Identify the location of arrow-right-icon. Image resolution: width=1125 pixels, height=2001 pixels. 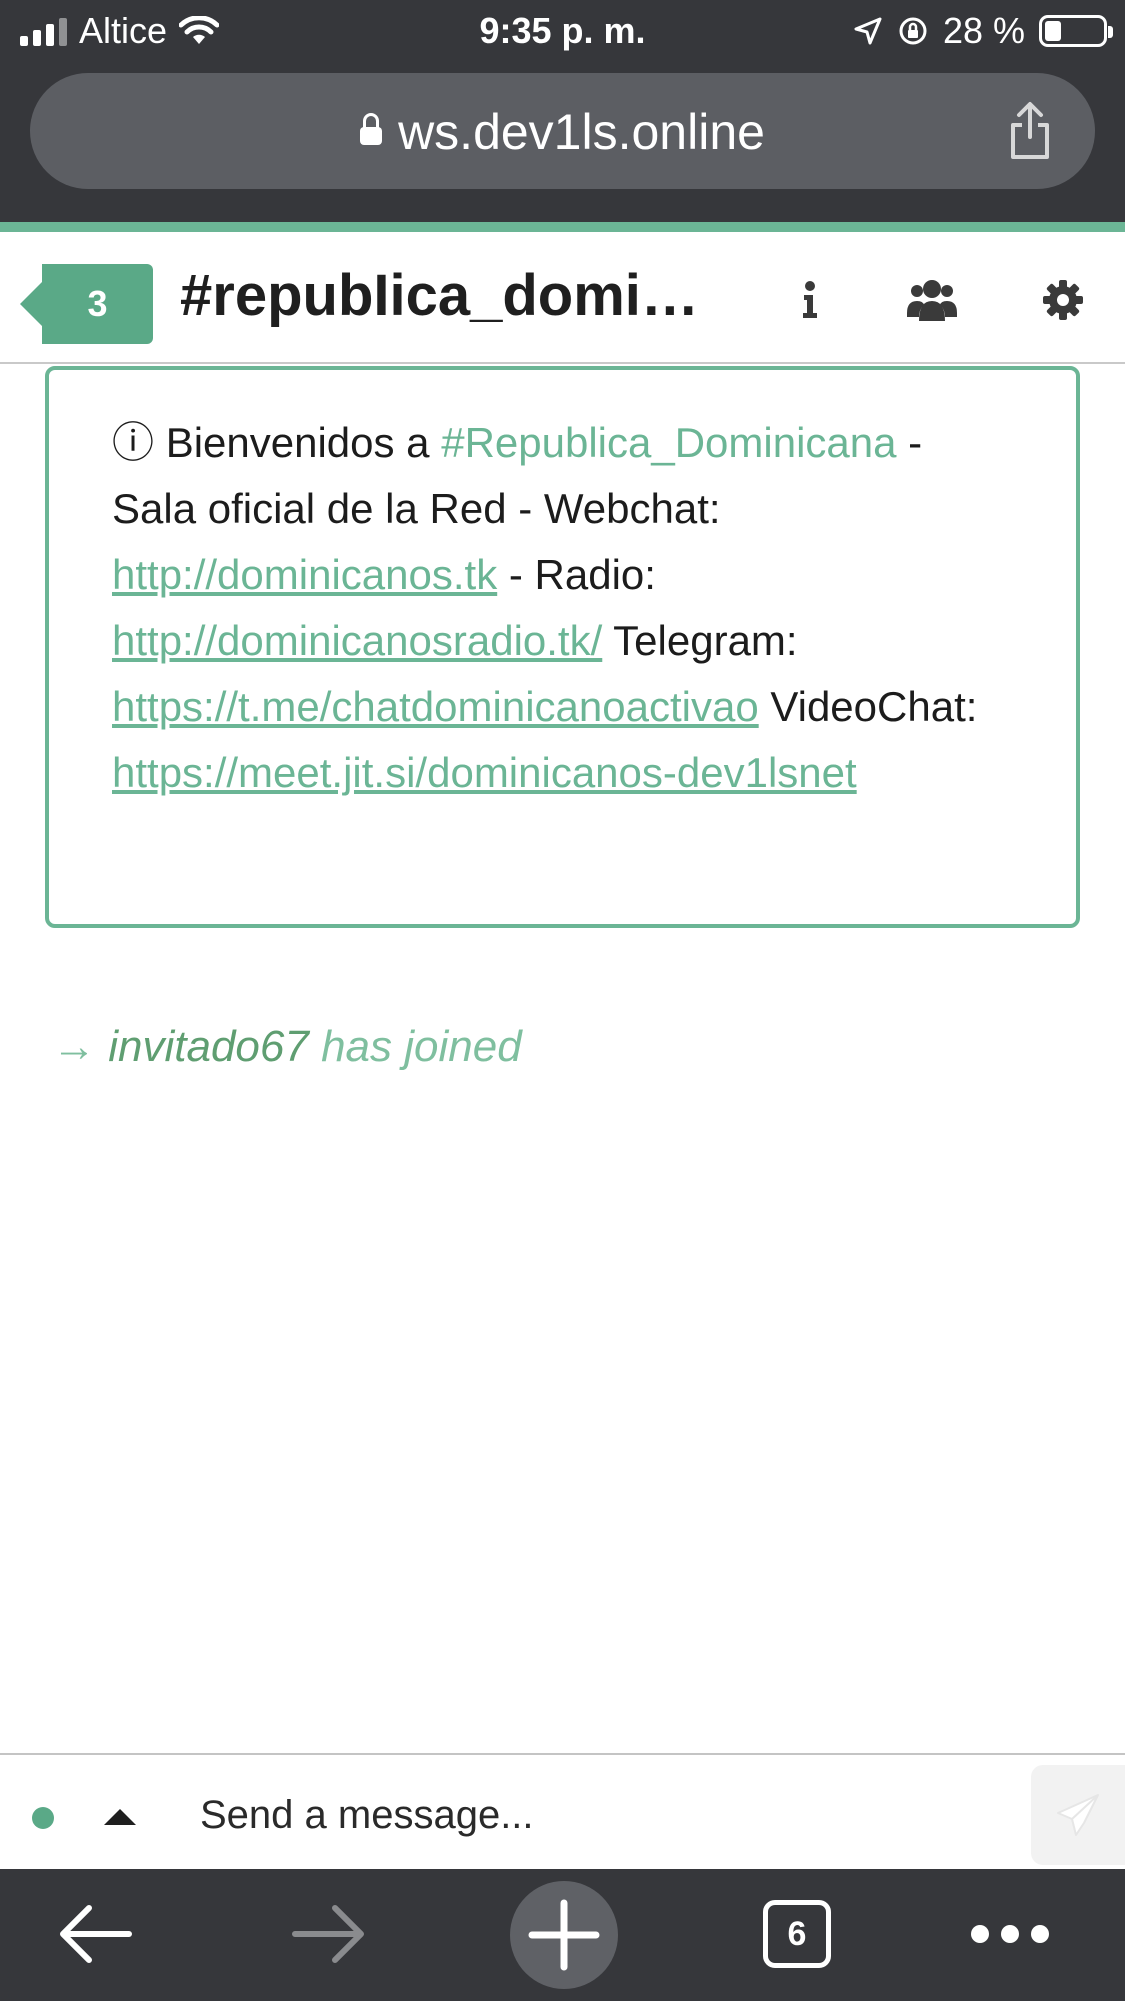
(328, 1934).